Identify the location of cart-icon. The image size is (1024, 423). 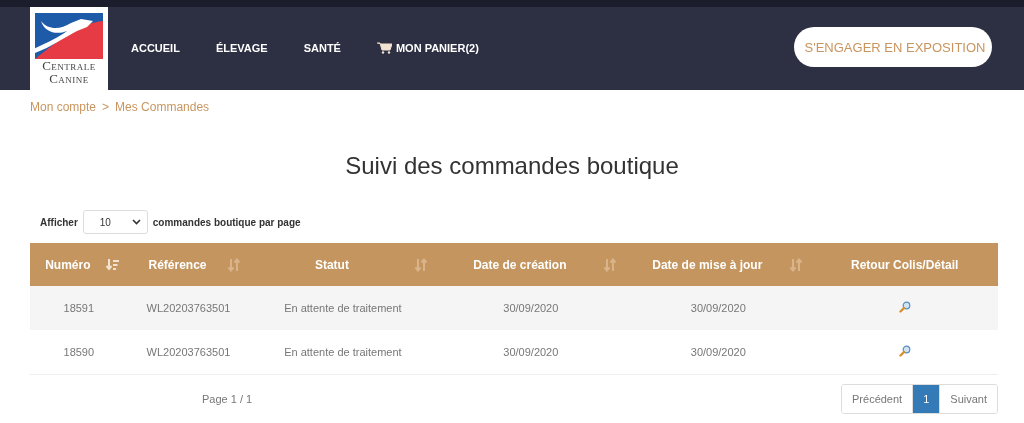
(384, 48).